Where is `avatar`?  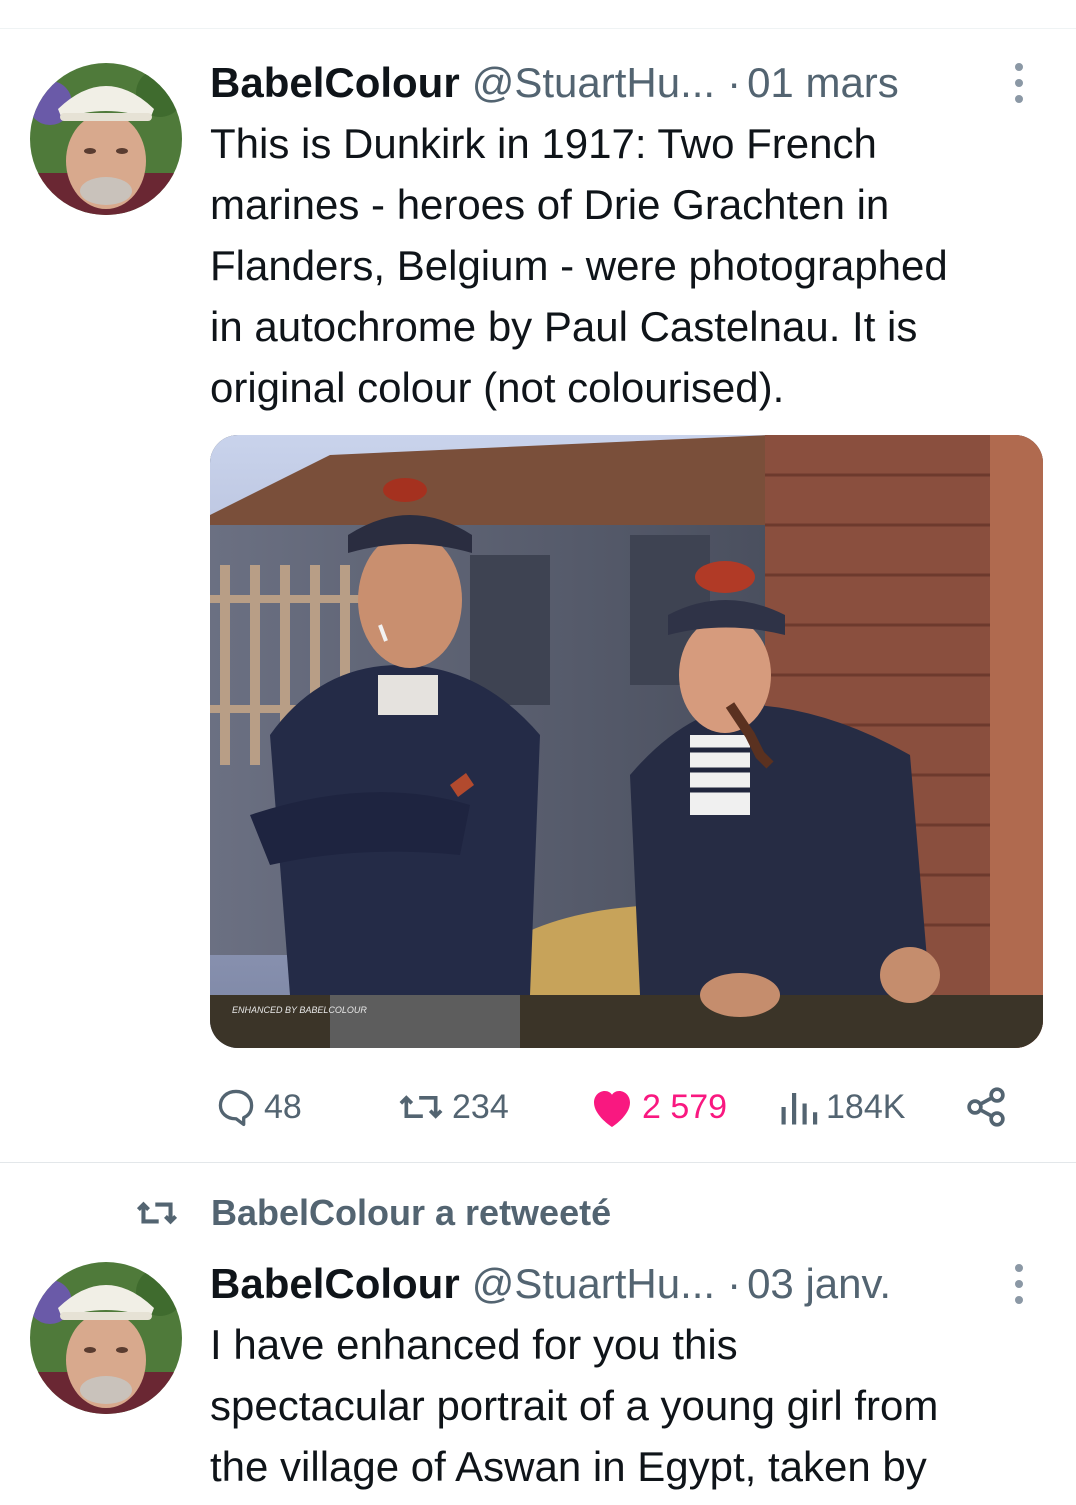
avatar is located at coordinates (106, 1338).